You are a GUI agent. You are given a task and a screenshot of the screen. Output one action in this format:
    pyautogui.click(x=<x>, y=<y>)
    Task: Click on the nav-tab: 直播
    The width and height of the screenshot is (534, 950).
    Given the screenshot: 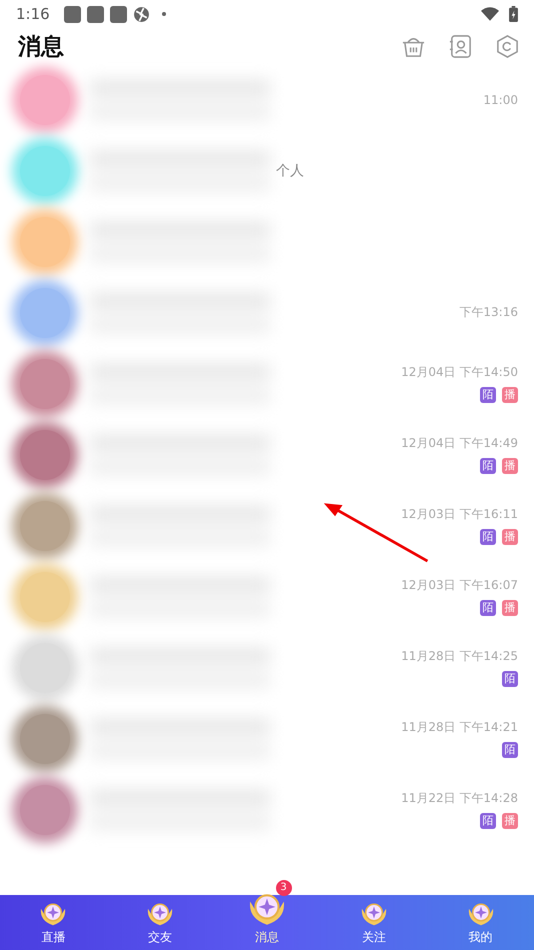 What is the action you would take?
    pyautogui.click(x=53, y=914)
    